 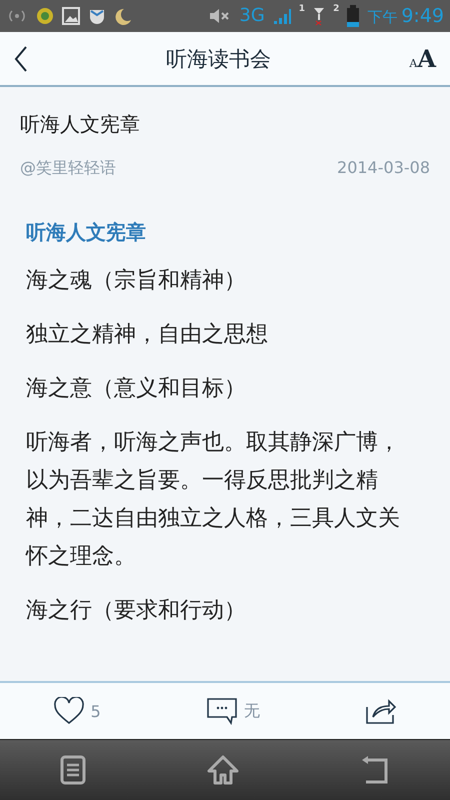 I want to click on back-icon, so click(x=21, y=59).